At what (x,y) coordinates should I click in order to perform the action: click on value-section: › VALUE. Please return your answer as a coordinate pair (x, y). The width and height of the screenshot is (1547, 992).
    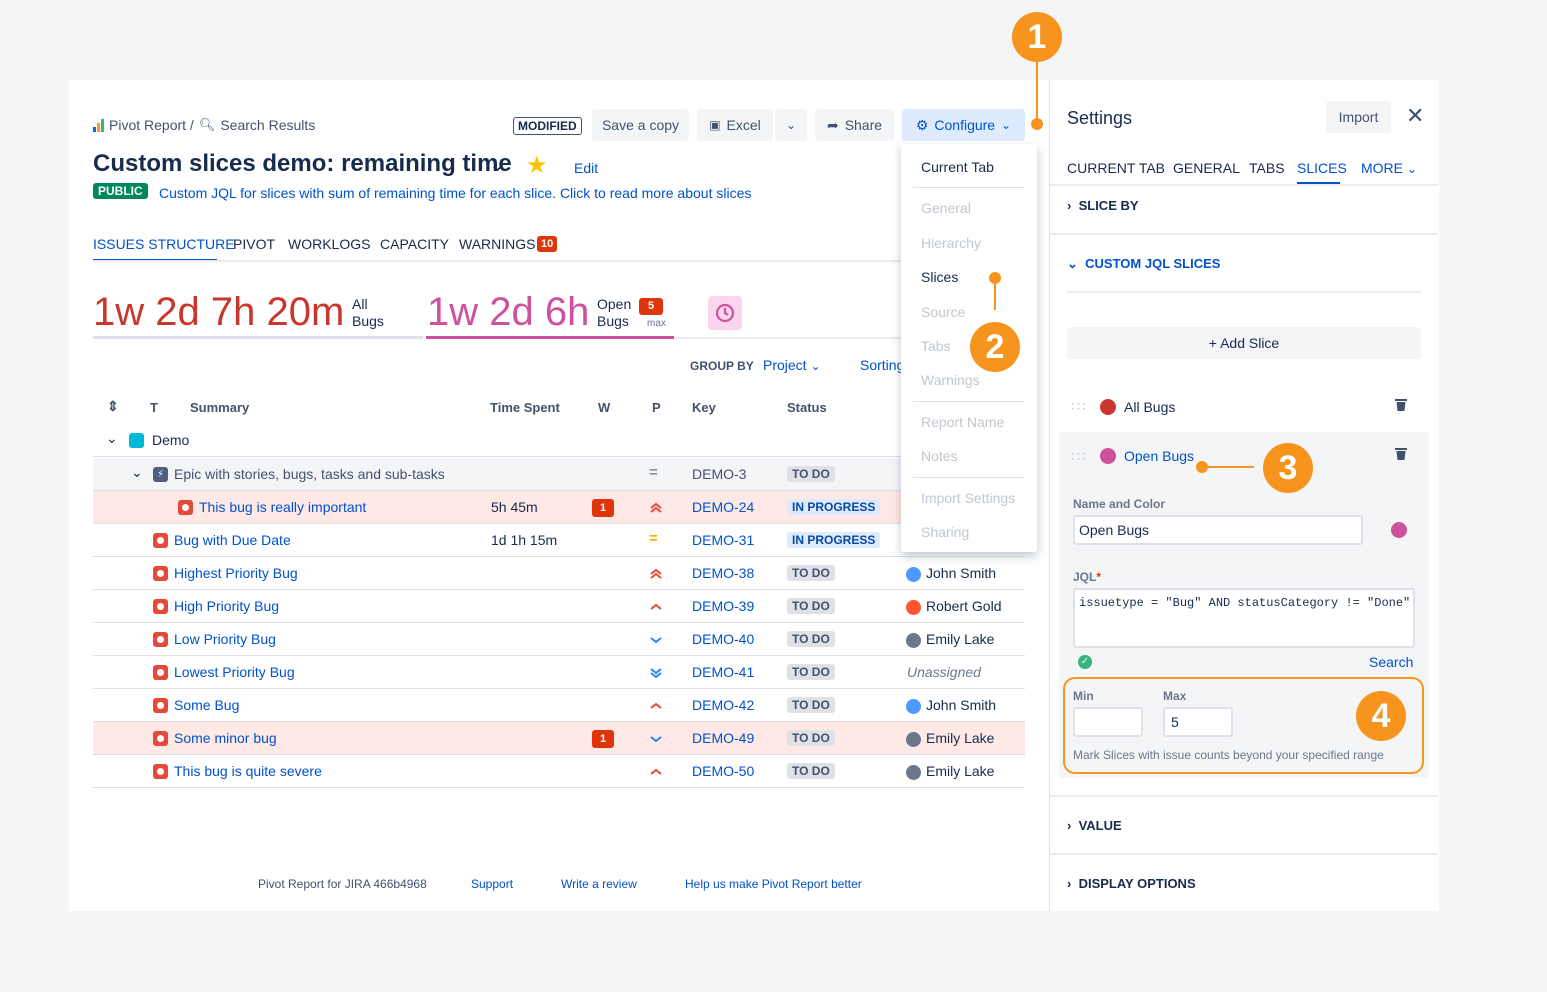
    Looking at the image, I should click on (1094, 825).